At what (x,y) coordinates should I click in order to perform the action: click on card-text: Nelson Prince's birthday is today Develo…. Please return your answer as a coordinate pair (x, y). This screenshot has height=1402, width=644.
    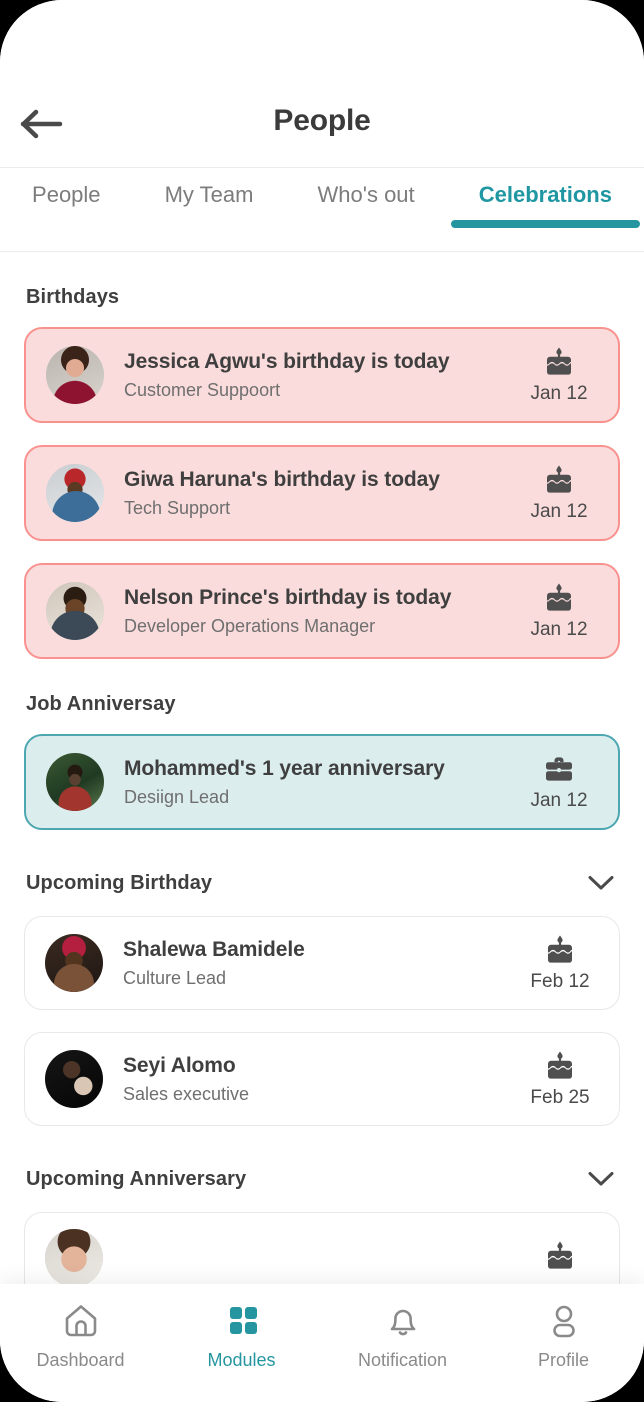
    Looking at the image, I should click on (312, 611).